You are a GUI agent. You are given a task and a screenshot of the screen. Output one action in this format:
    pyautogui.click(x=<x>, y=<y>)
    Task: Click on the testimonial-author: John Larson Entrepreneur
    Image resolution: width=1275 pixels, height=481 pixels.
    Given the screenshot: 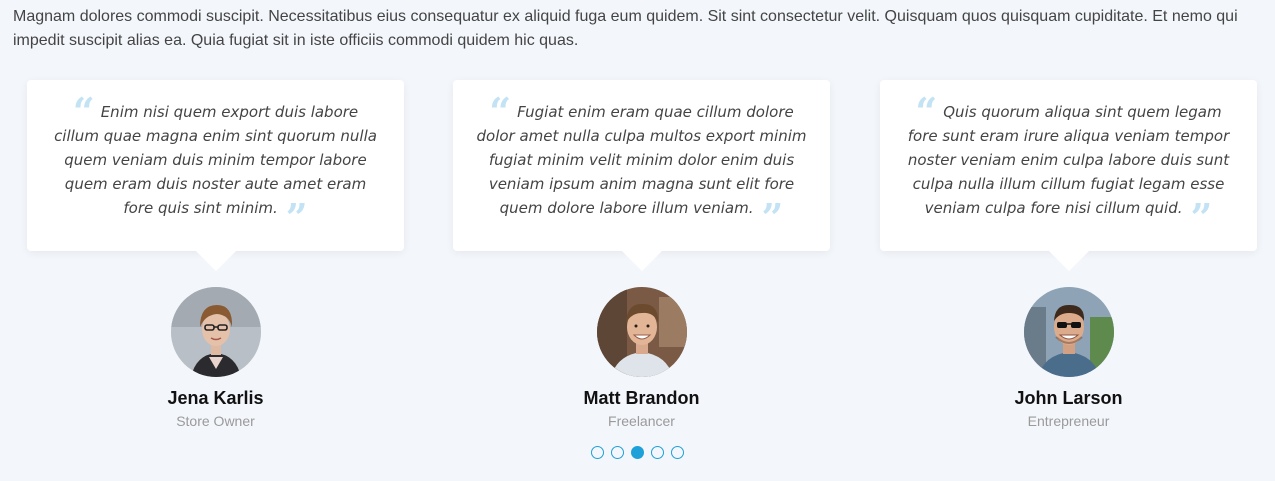 What is the action you would take?
    pyautogui.click(x=1068, y=358)
    